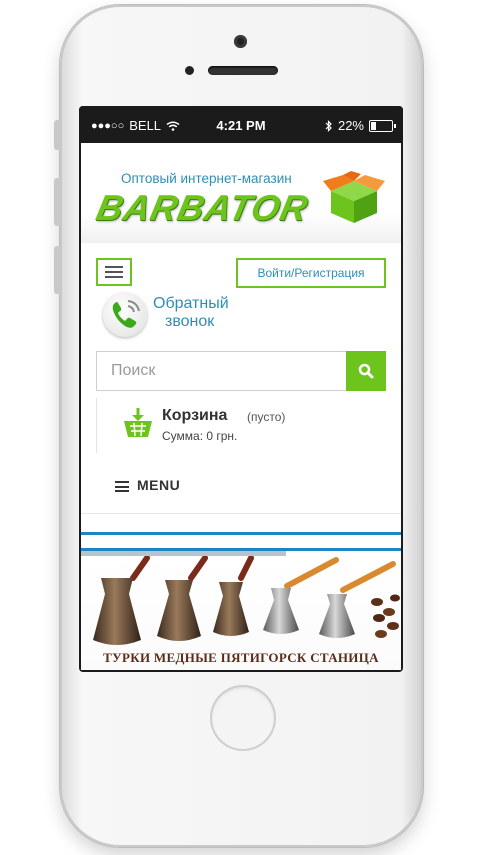 The height and width of the screenshot is (855, 493). I want to click on site-tagline: Оптовый интернет-магазин, so click(206, 178).